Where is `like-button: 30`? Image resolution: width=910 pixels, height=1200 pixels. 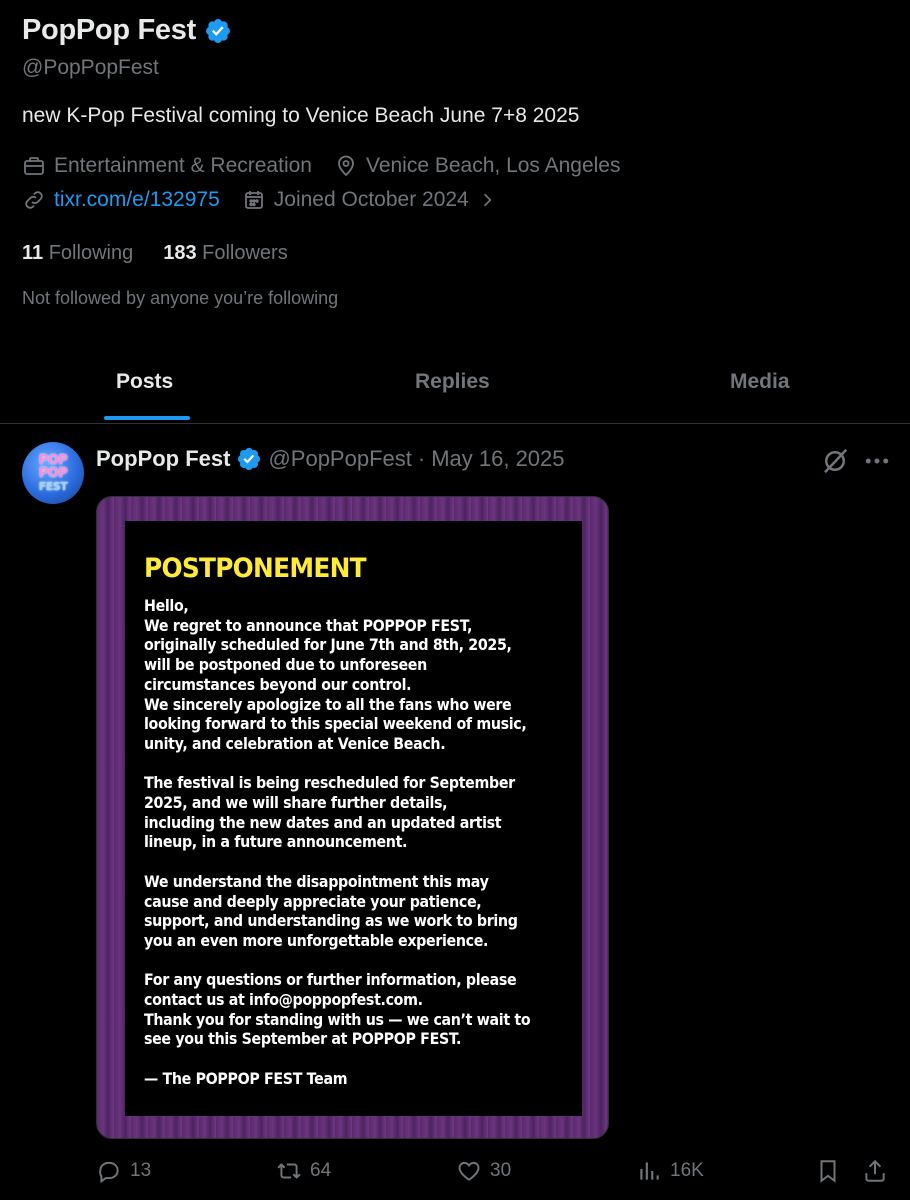 like-button: 30 is located at coordinates (483, 1171).